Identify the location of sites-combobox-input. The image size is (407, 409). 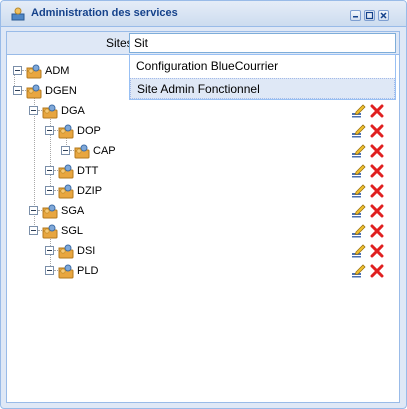
(262, 43).